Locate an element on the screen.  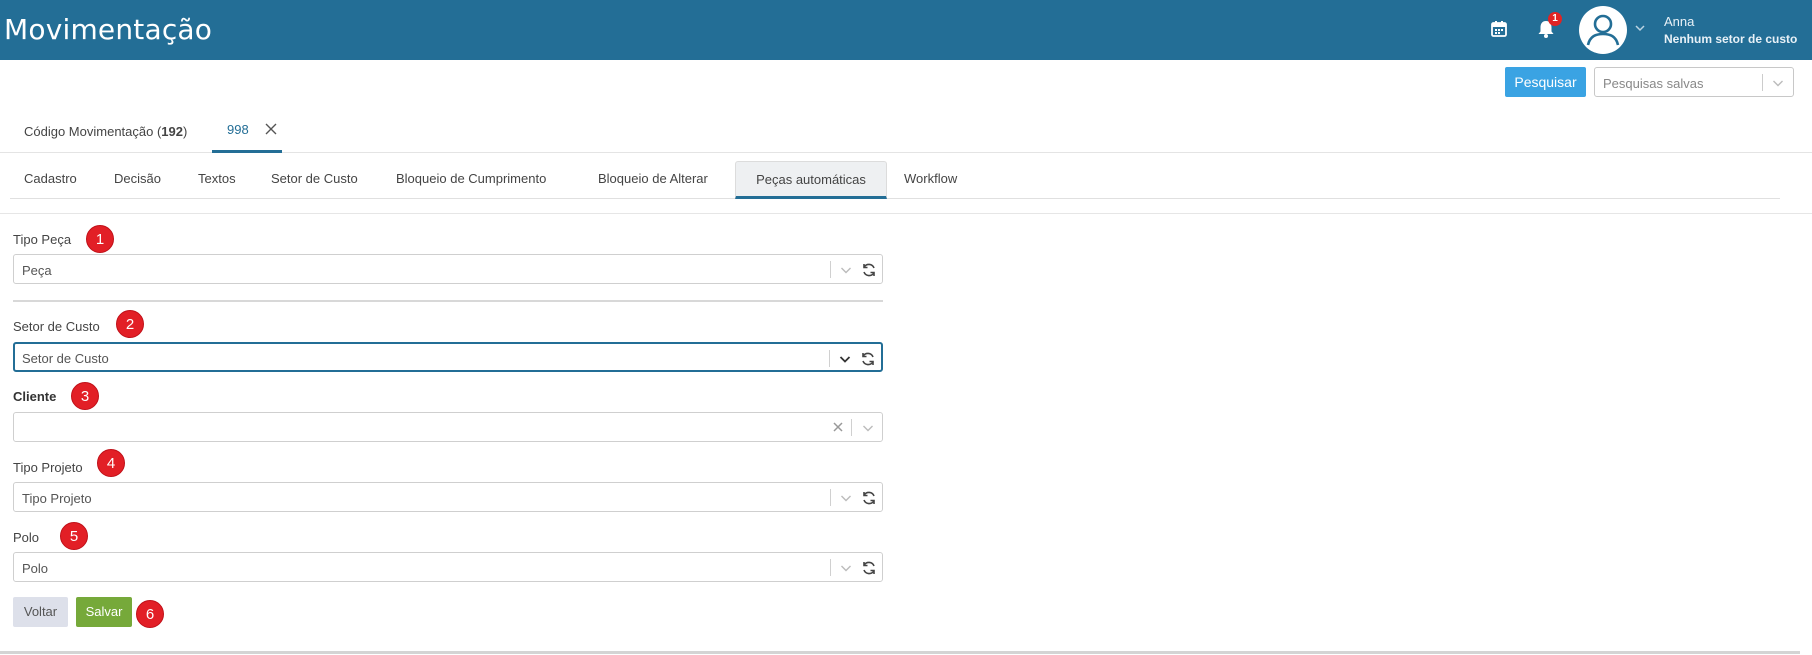
tab-record-list: Código Movimentação (192) is located at coordinates (105, 131).